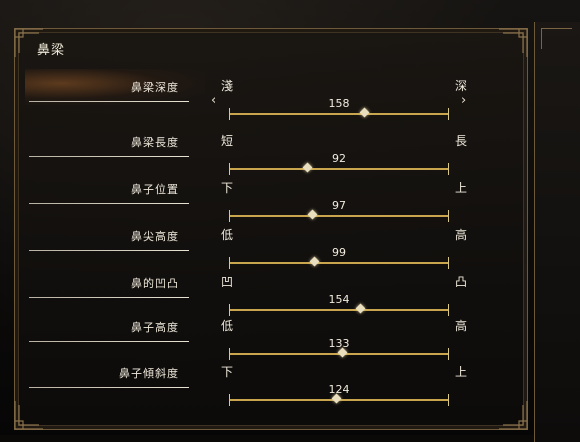 The width and height of the screenshot is (580, 442). What do you see at coordinates (149, 373) in the screenshot?
I see `slider-label: 鼻子傾斜度` at bounding box center [149, 373].